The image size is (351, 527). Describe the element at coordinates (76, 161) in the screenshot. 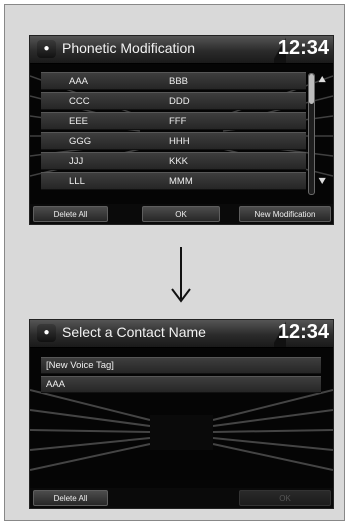

I see `entry-name: JJJ` at that location.